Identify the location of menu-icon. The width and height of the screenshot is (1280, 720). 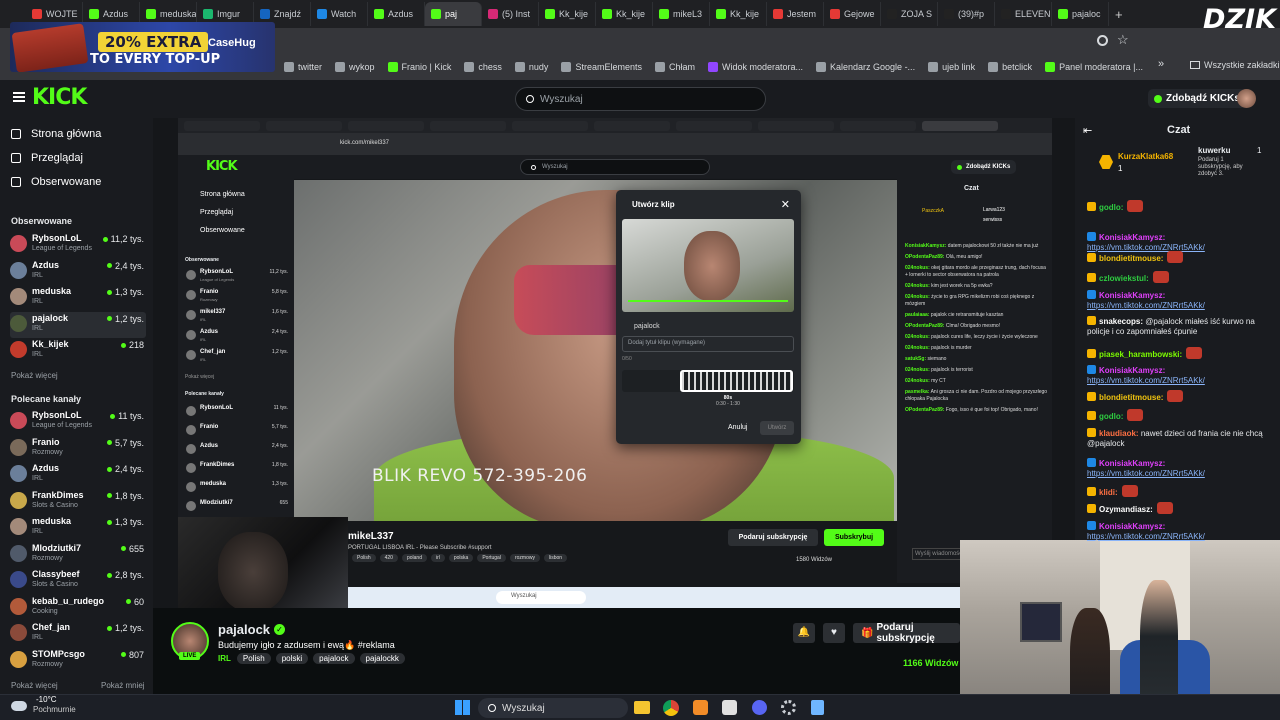
(19, 97).